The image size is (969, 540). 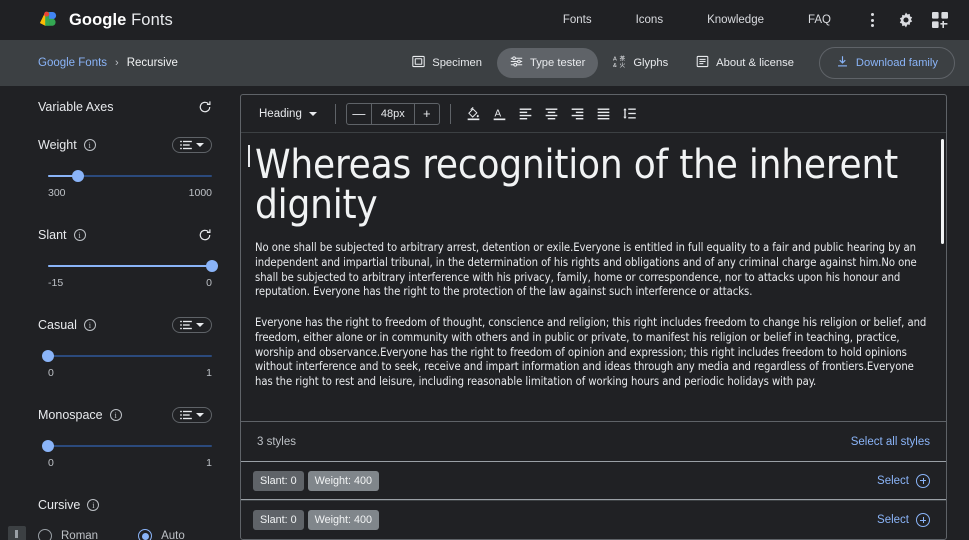 I want to click on tab-type-tester: Type tester, so click(x=548, y=63).